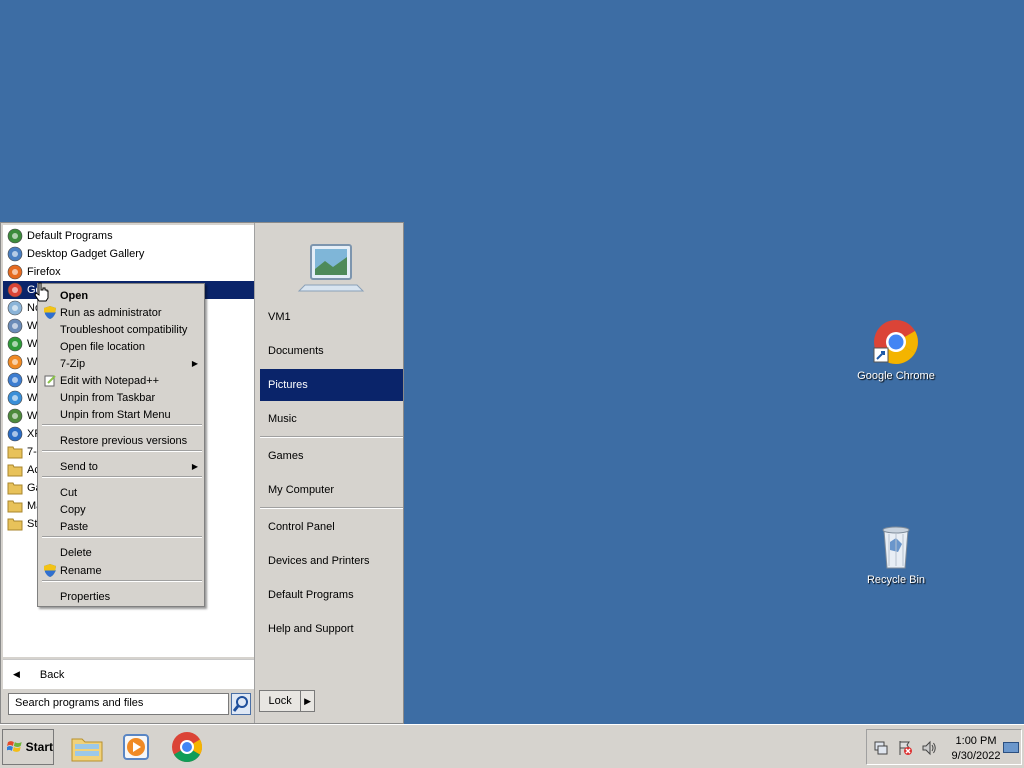 Image resolution: width=1024 pixels, height=768 pixels. Describe the element at coordinates (118, 704) in the screenshot. I see `search-input: Search programs and files` at that location.